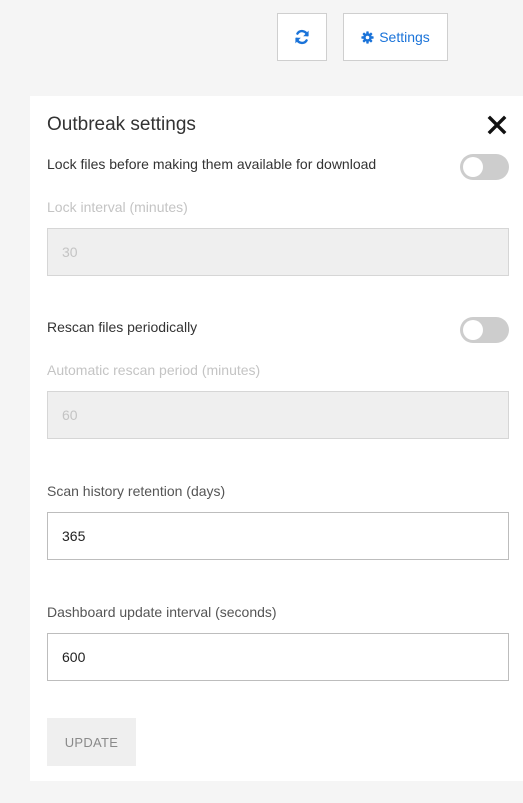 The height and width of the screenshot is (803, 523). What do you see at coordinates (497, 125) in the screenshot?
I see `close-icon` at bounding box center [497, 125].